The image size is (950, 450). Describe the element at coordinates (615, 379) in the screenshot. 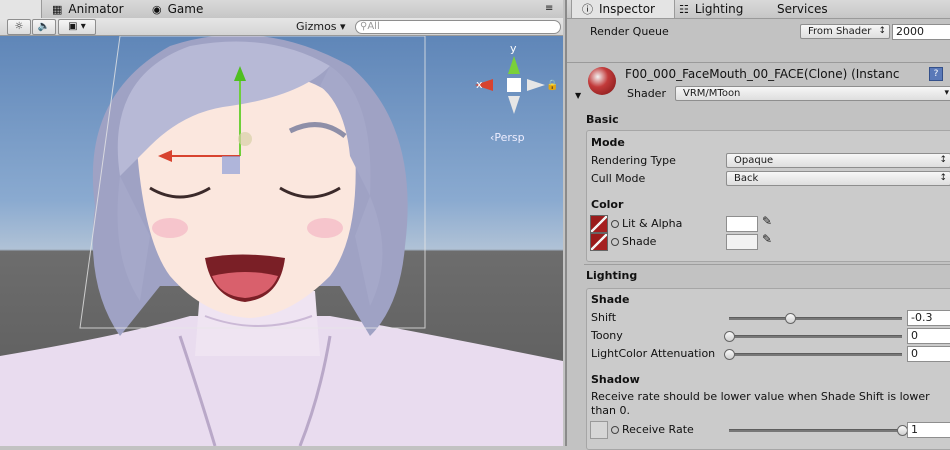

I see `shadow-title: Shadow` at that location.